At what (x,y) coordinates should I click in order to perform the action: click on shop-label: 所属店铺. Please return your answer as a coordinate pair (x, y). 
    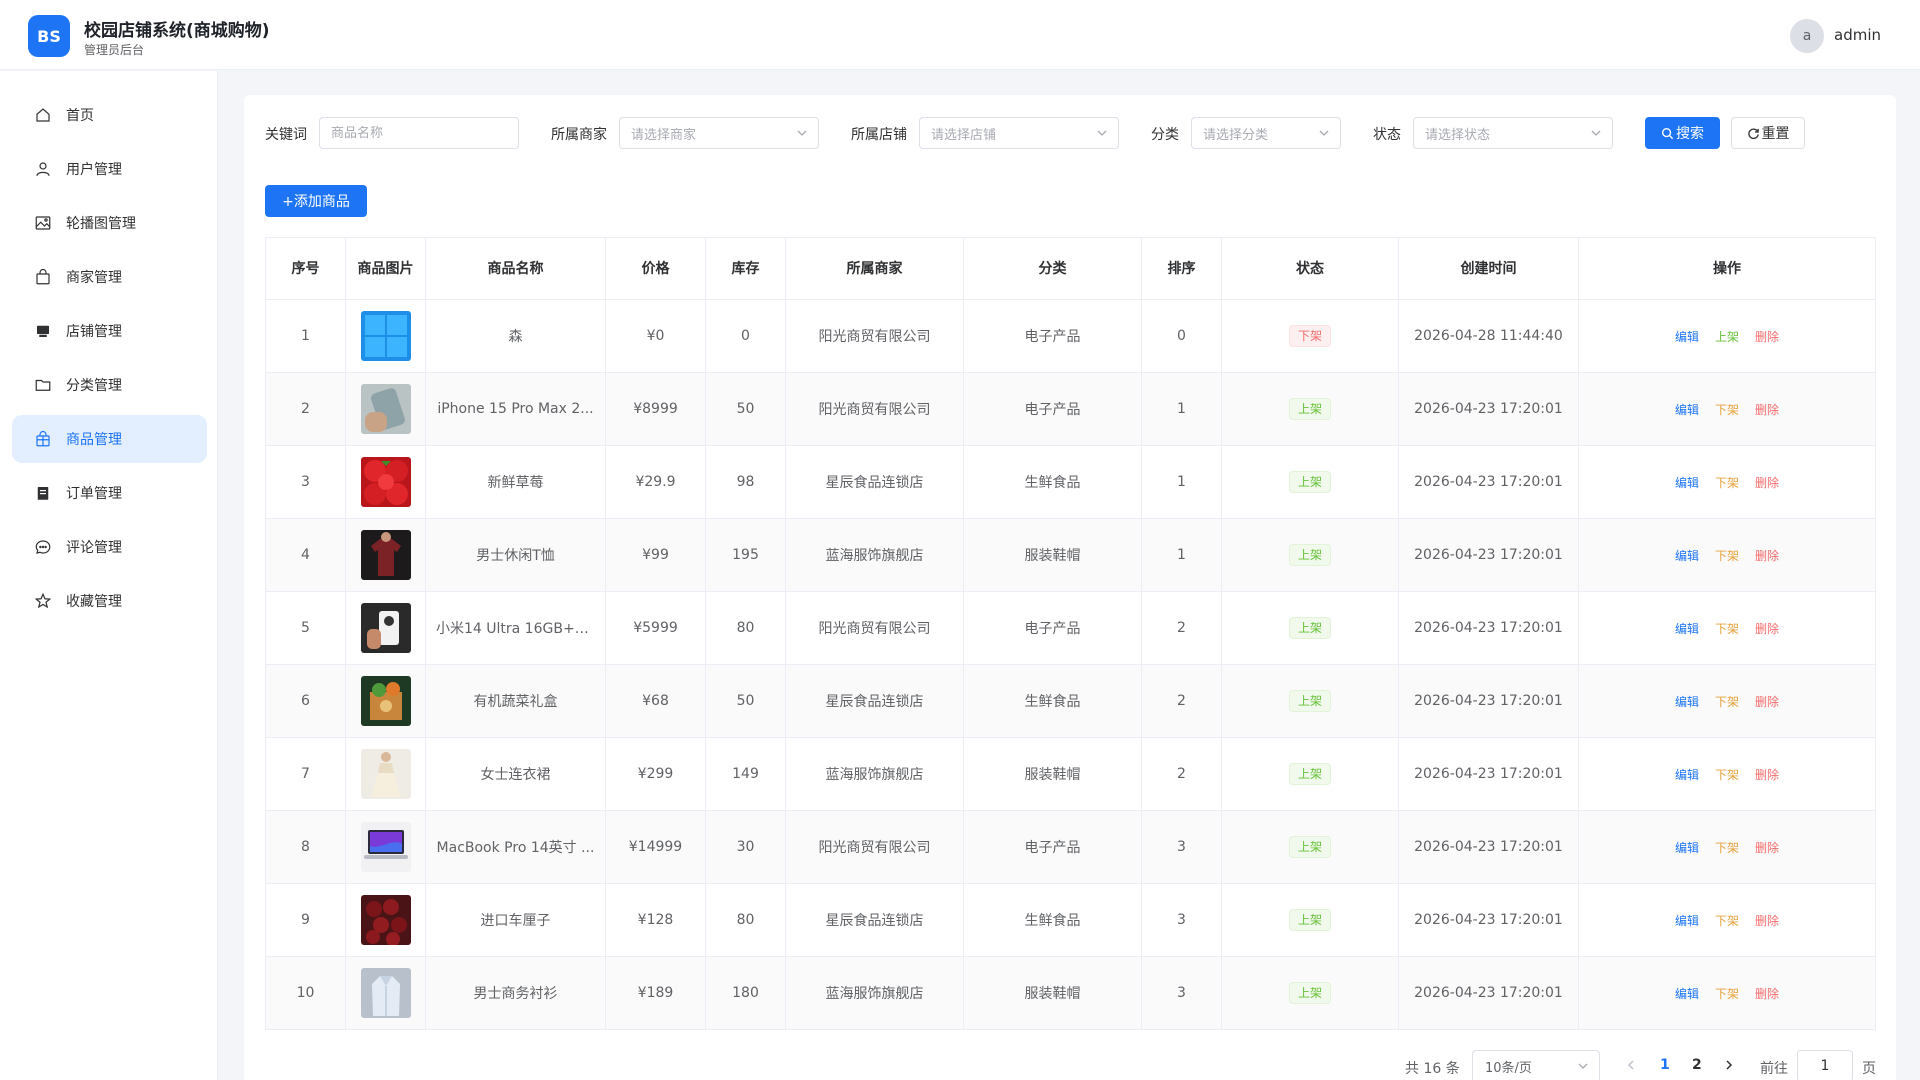
    Looking at the image, I should click on (879, 135).